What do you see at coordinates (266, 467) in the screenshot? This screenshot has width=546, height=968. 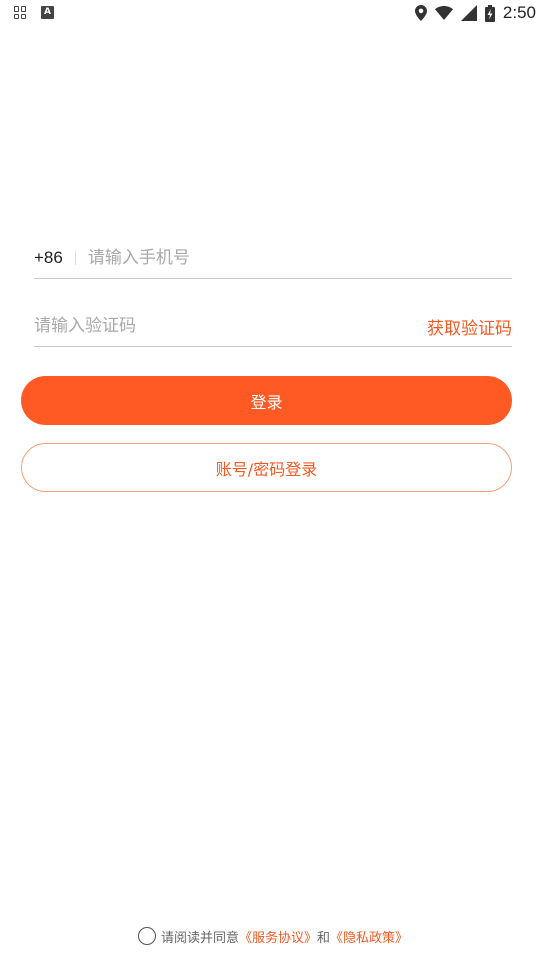 I see `password-login-button: 账号/密码登录` at bounding box center [266, 467].